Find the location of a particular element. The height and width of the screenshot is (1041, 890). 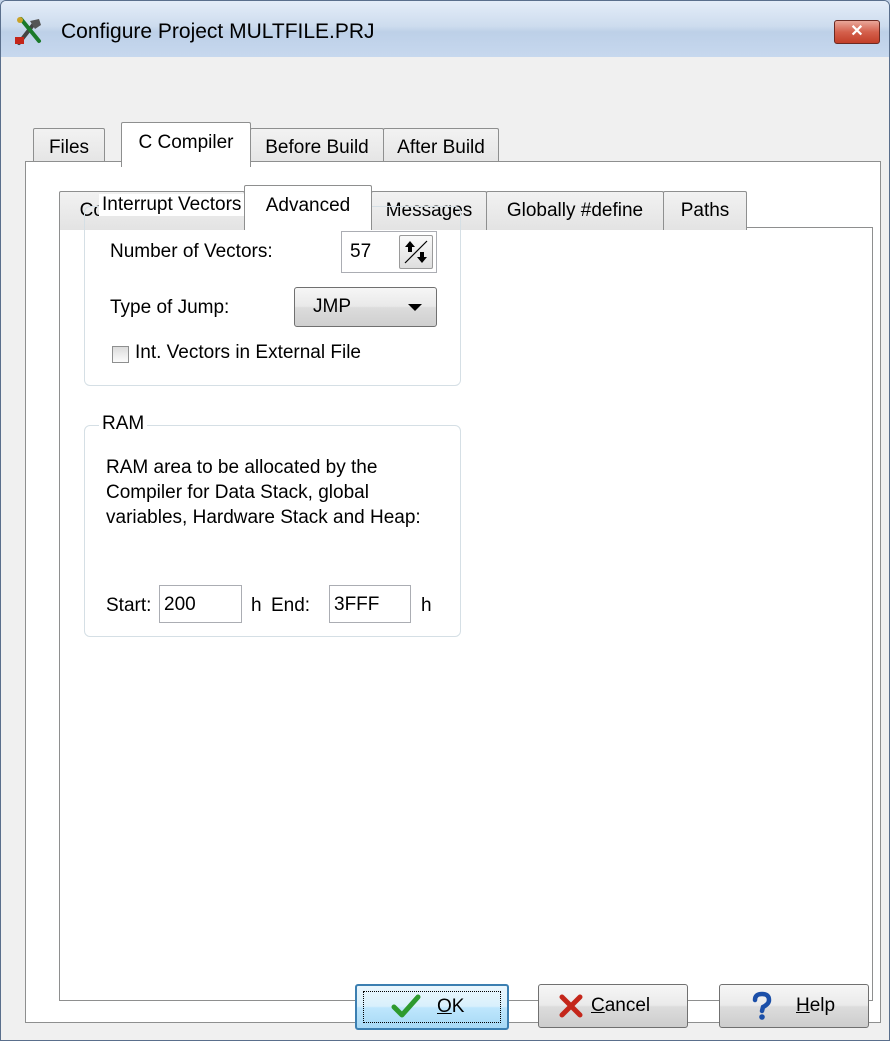

ram-start-unit: h is located at coordinates (256, 605).